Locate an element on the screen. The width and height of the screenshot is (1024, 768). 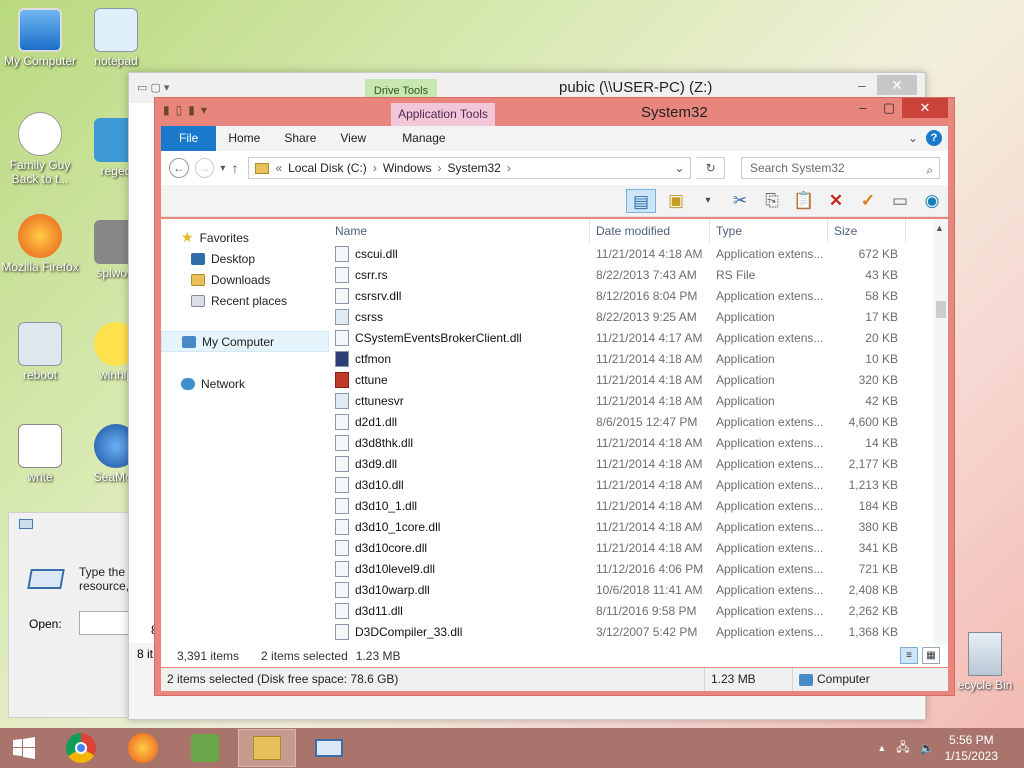
copy-icon: ⎘ is located at coordinates (772, 201).